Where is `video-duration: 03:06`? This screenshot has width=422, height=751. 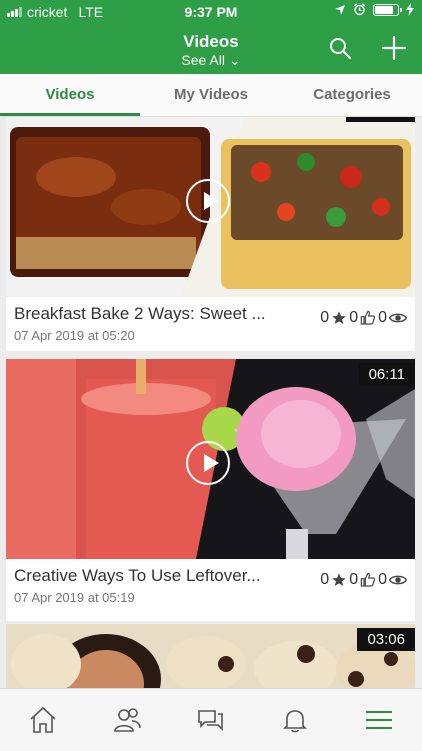
video-duration: 03:06 is located at coordinates (386, 639).